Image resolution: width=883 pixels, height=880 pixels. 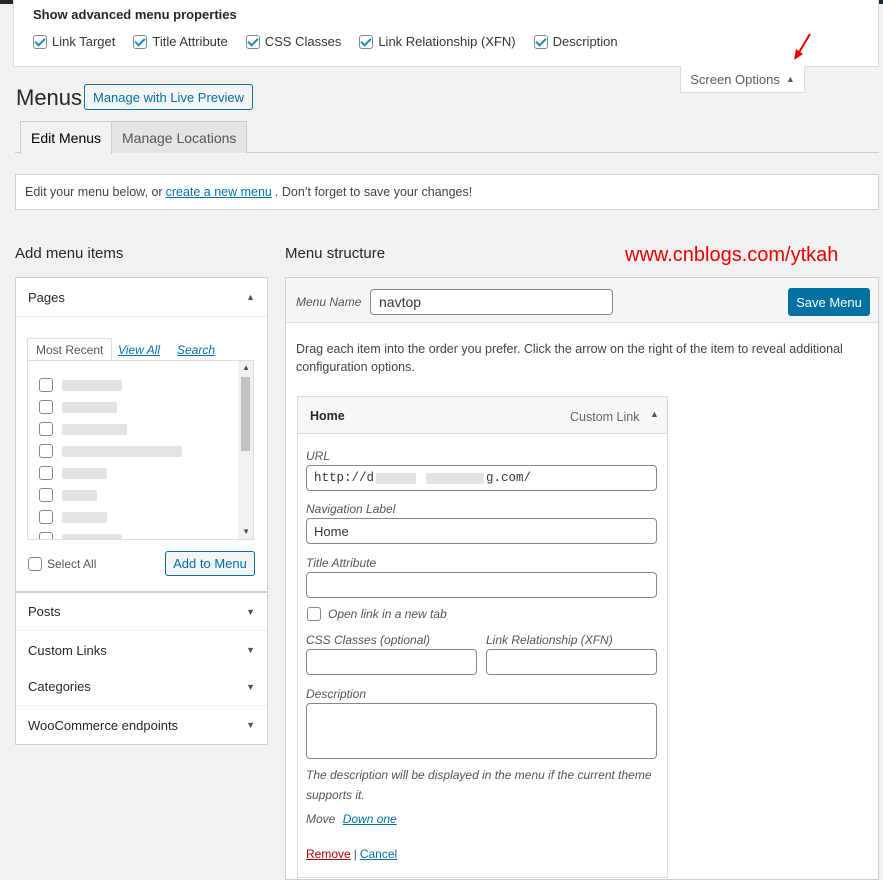 I want to click on save-menu-button: Save Menu, so click(x=829, y=302).